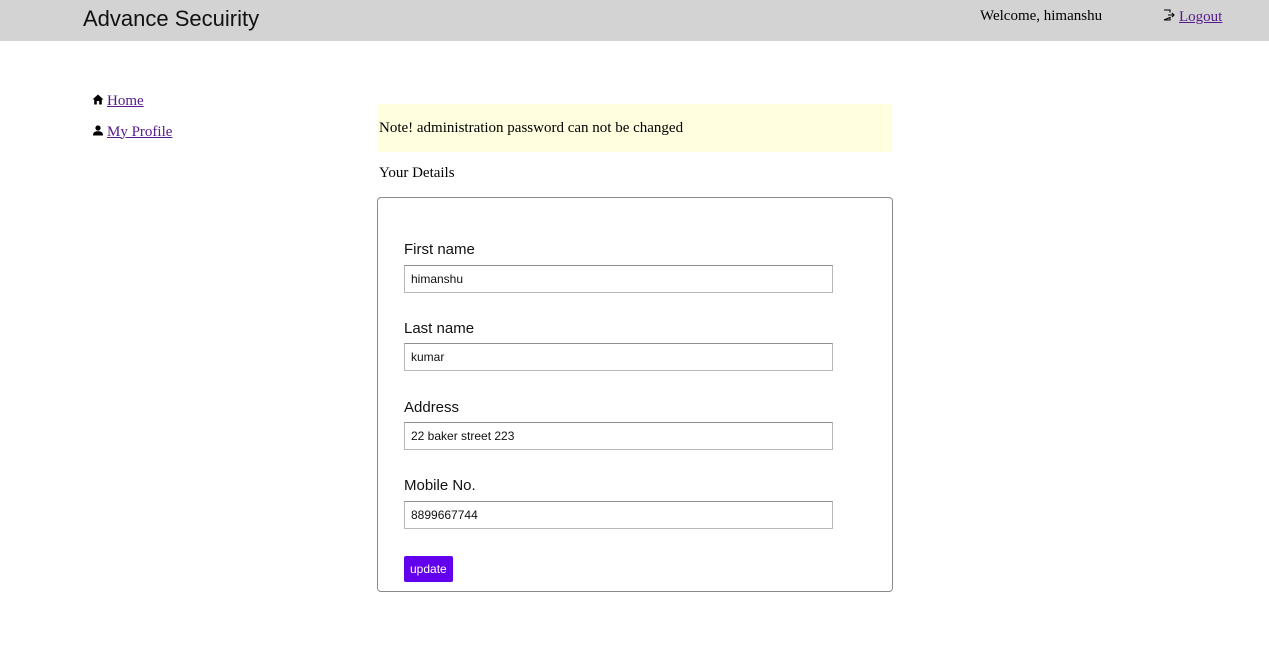 Image resolution: width=1269 pixels, height=668 pixels. I want to click on mobile-label: Mobile No., so click(440, 485).